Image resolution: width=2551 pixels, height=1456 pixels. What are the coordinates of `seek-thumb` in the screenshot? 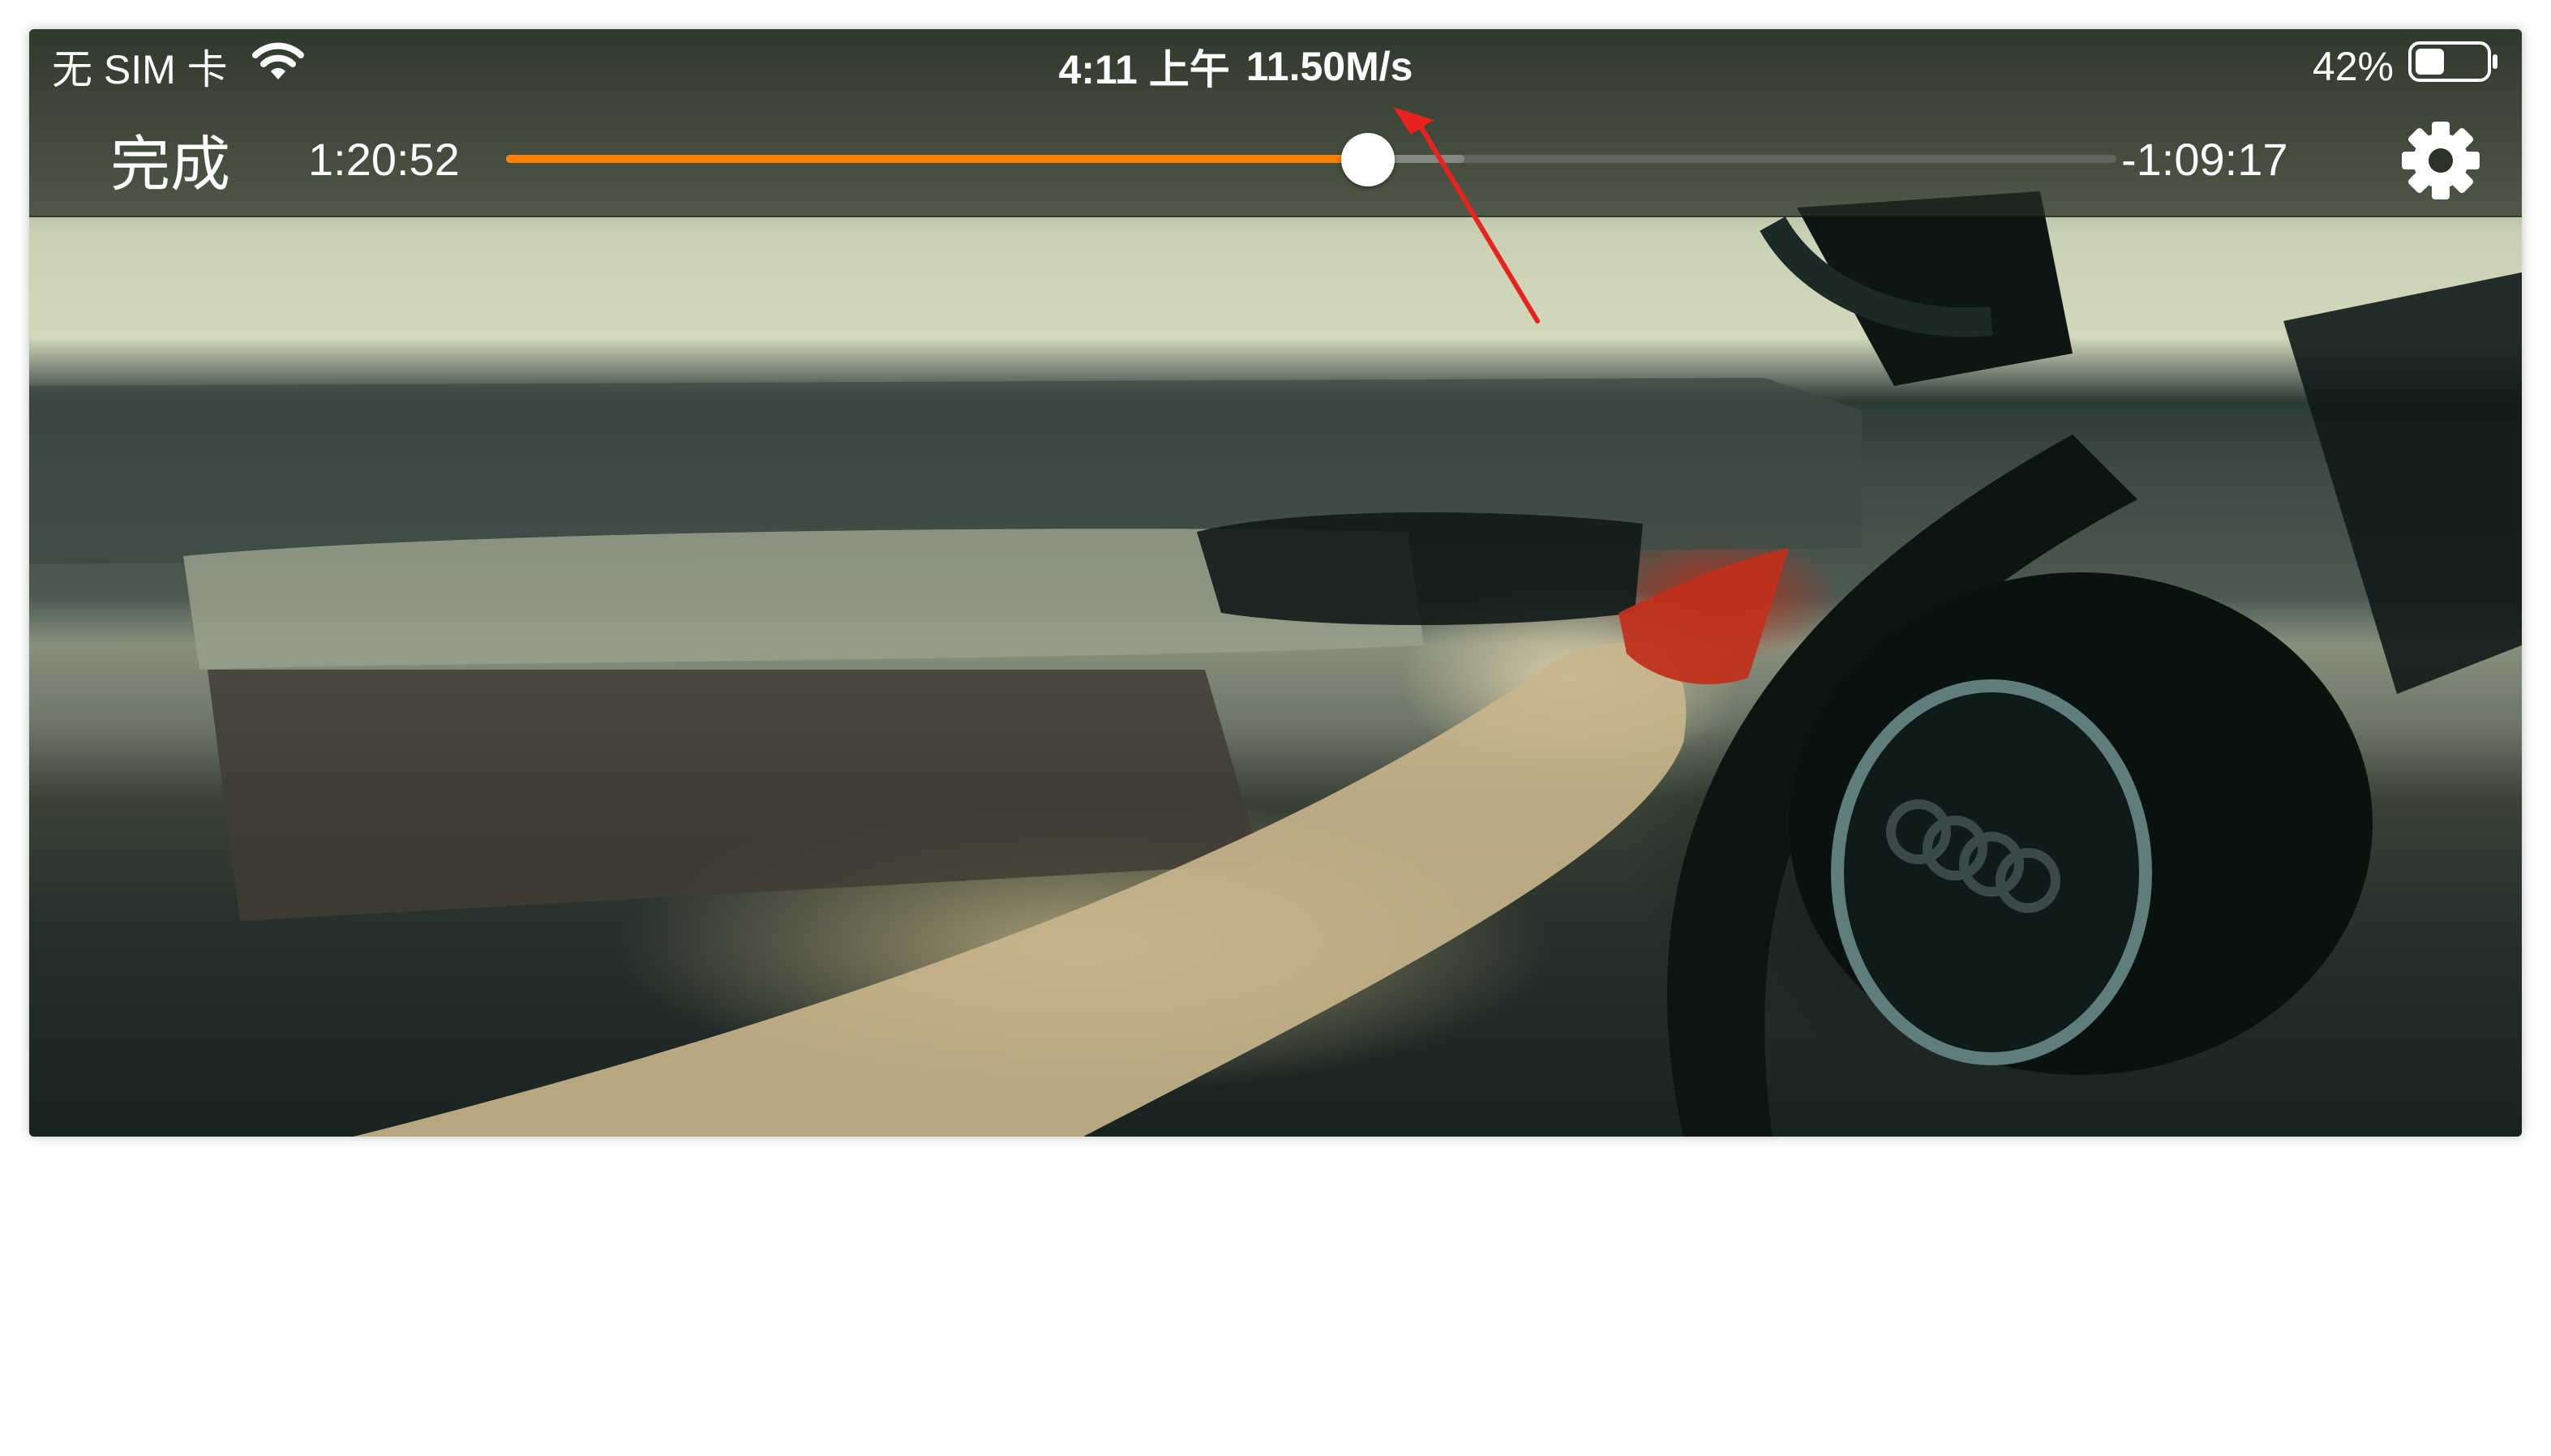 It's located at (1368, 159).